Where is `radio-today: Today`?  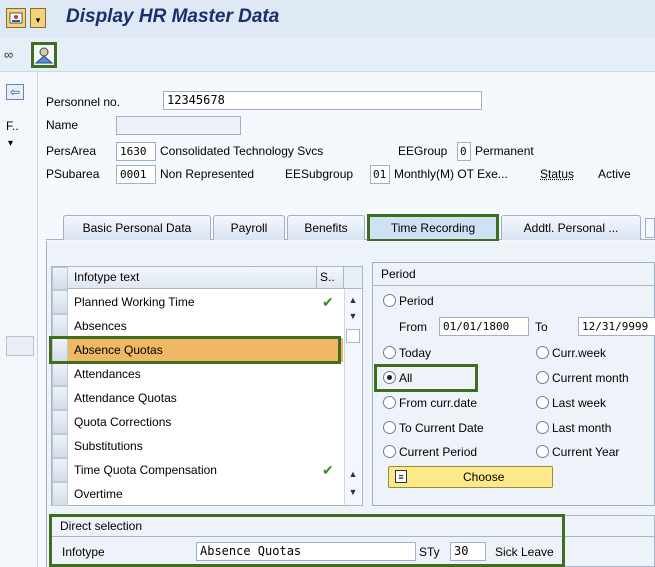
radio-today: Today is located at coordinates (407, 353).